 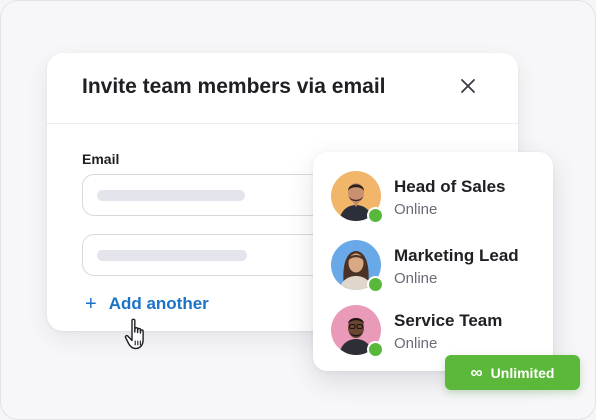 I want to click on email-label: Email, so click(x=101, y=159).